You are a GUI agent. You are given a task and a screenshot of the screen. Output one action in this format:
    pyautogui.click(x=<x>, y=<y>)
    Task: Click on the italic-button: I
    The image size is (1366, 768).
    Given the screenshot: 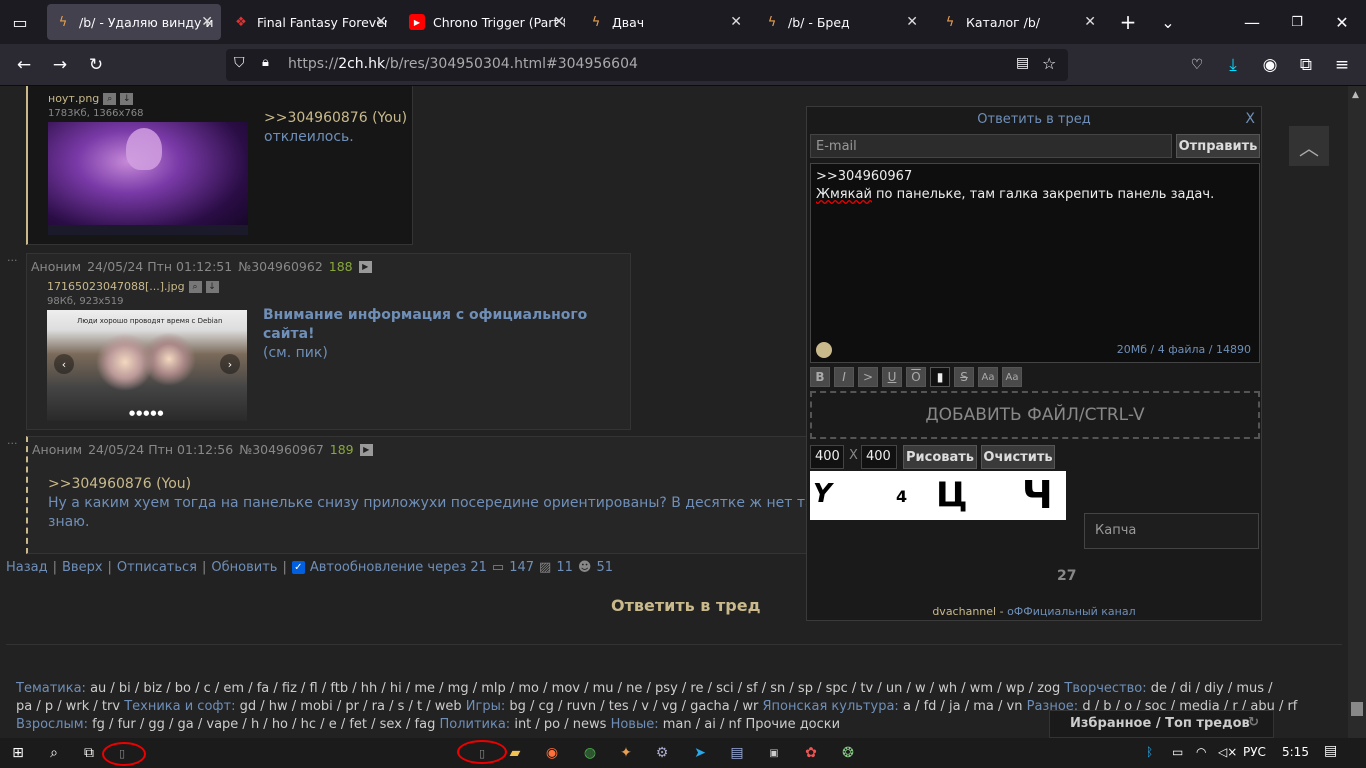 What is the action you would take?
    pyautogui.click(x=844, y=377)
    